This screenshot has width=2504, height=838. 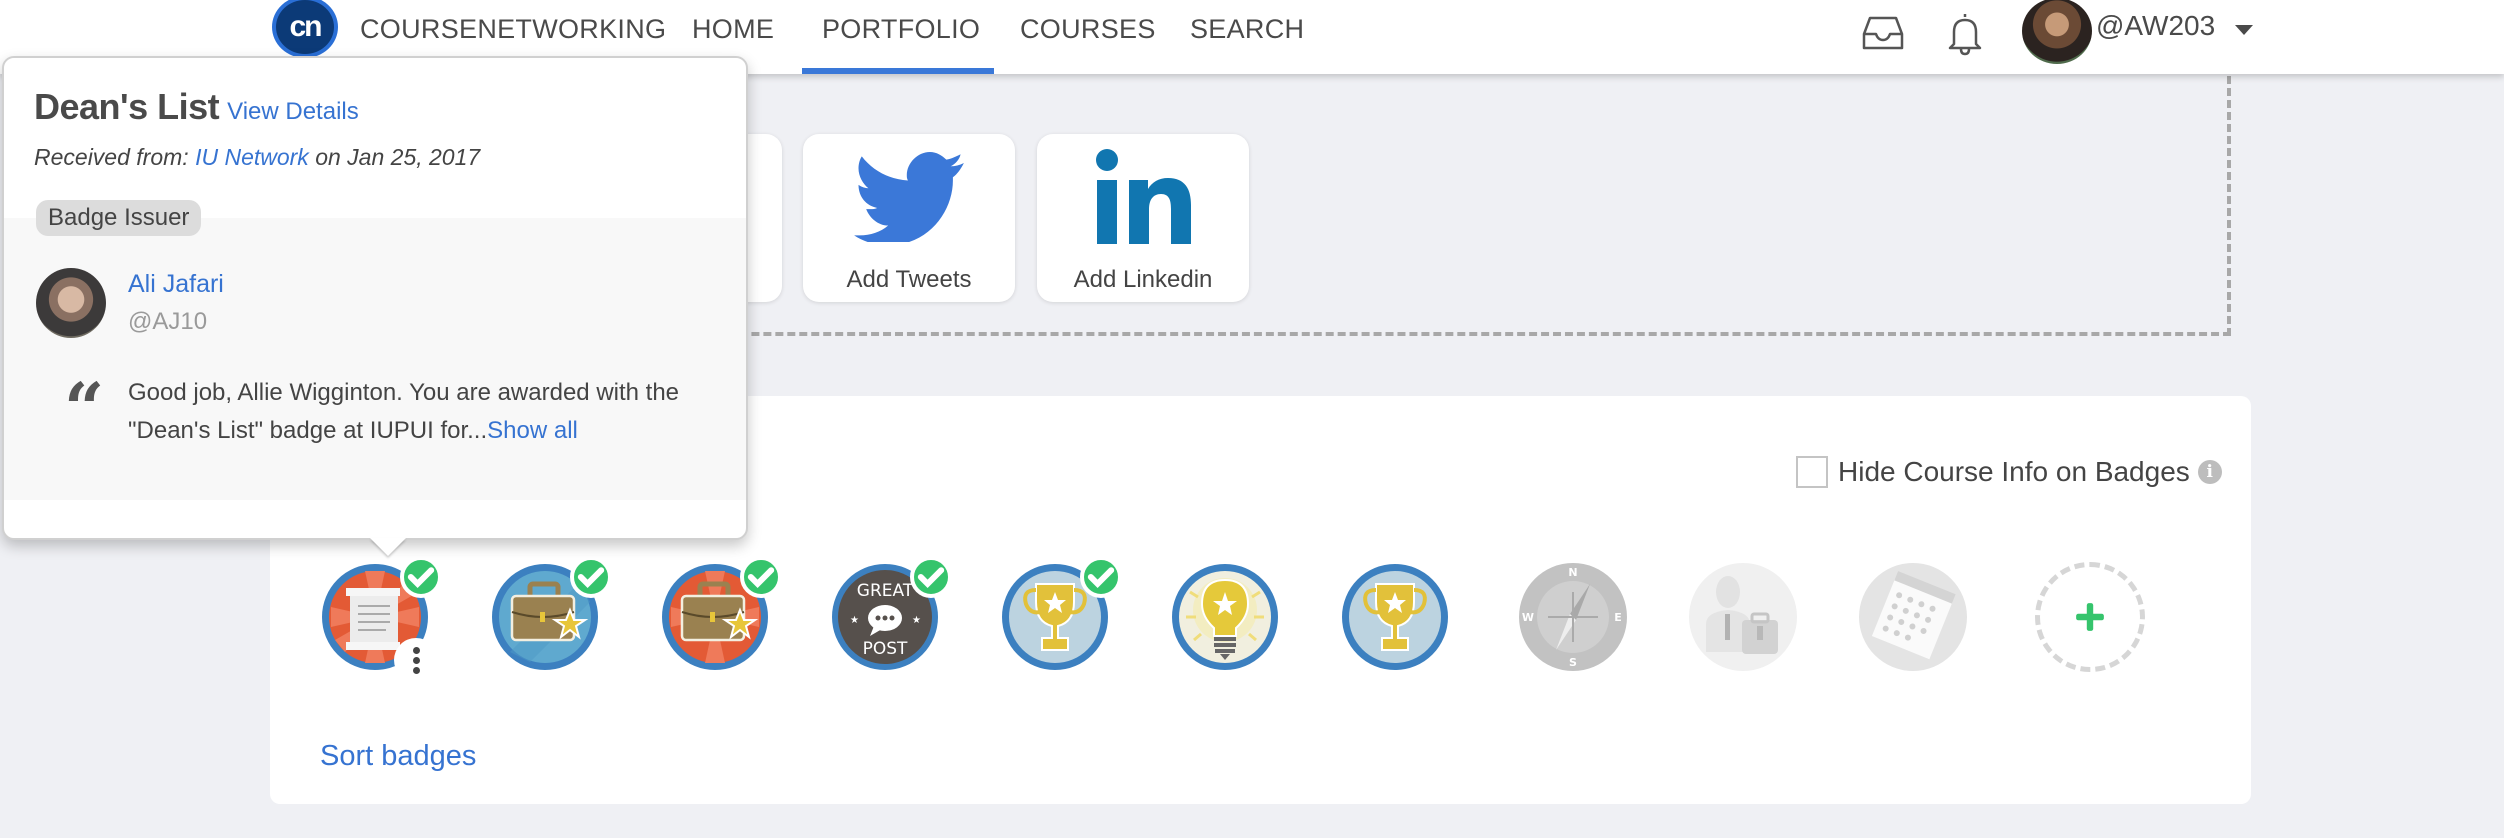 I want to click on issuer-network-link: IU Network, so click(x=252, y=157).